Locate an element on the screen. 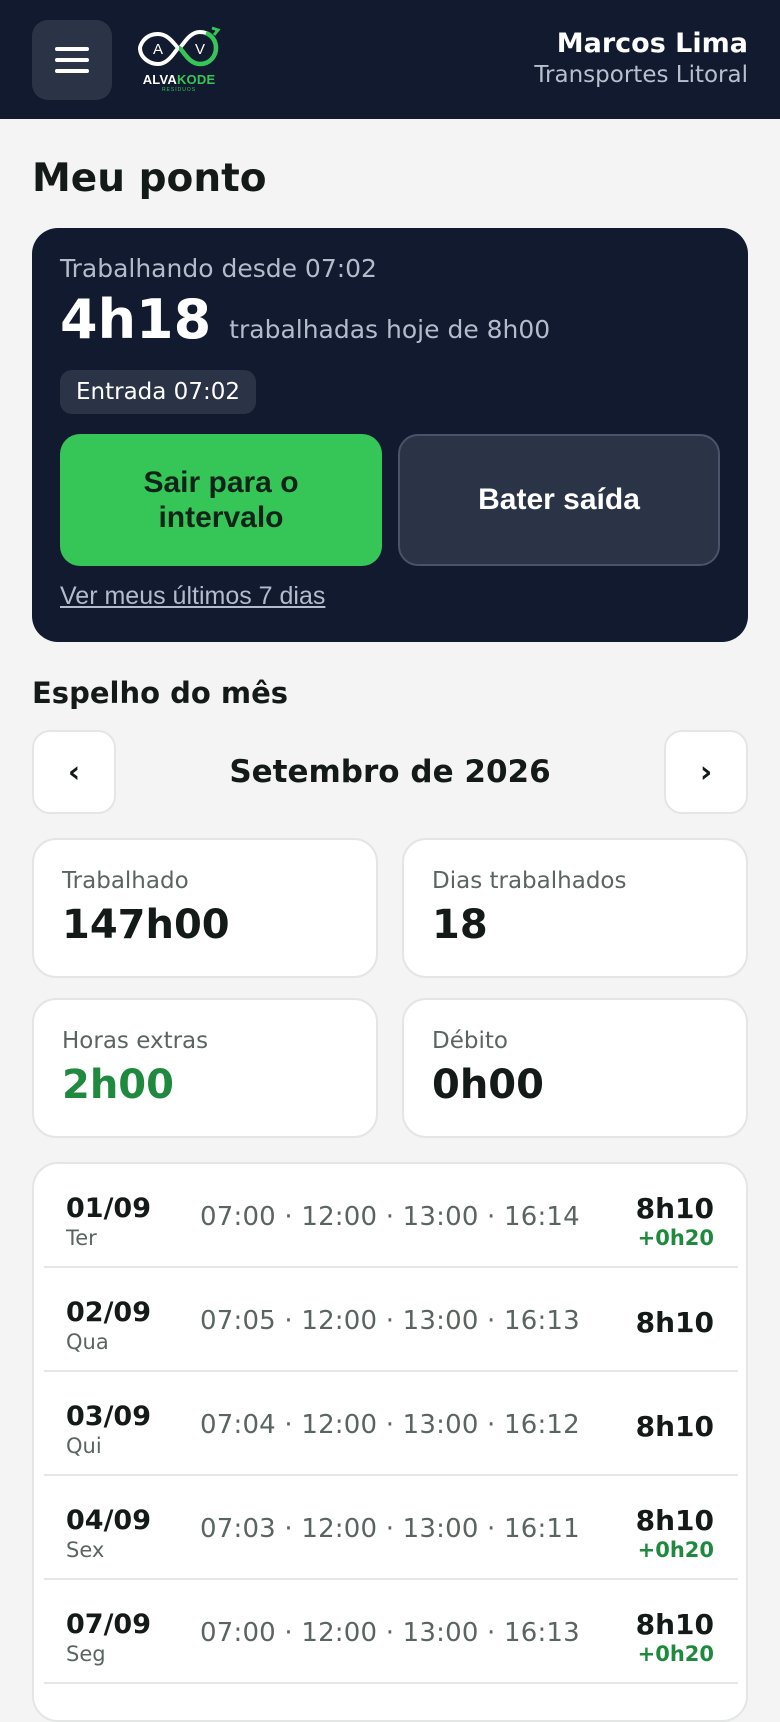  logo-subtitle: RESÍDUOS is located at coordinates (179, 90).